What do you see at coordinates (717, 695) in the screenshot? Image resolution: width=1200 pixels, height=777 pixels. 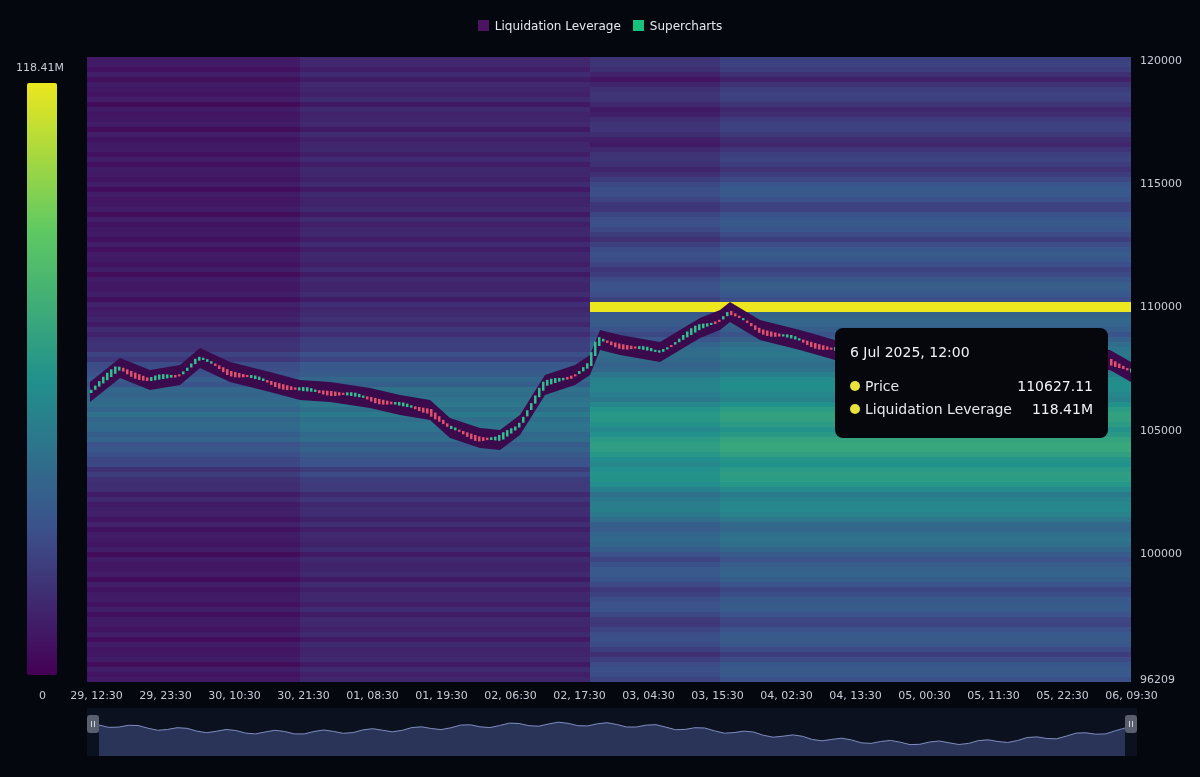 I see `x-axis-label: 03, 15:30` at bounding box center [717, 695].